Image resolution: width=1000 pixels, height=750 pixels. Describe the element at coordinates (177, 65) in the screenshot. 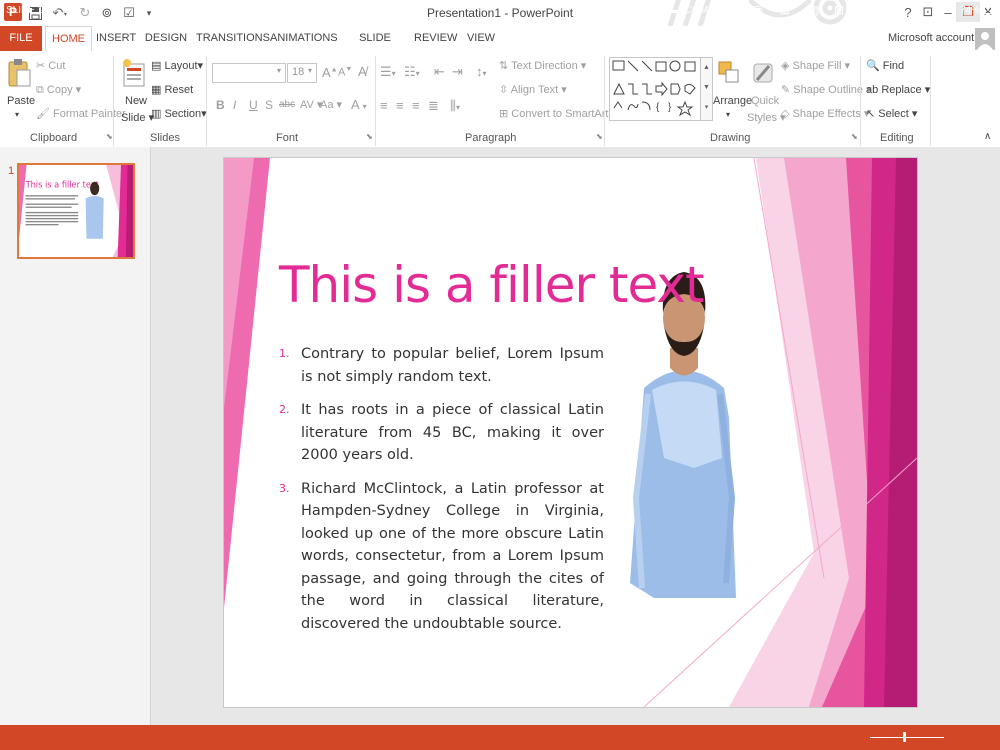

I see `layout-button: ▤ Layout▾` at that location.